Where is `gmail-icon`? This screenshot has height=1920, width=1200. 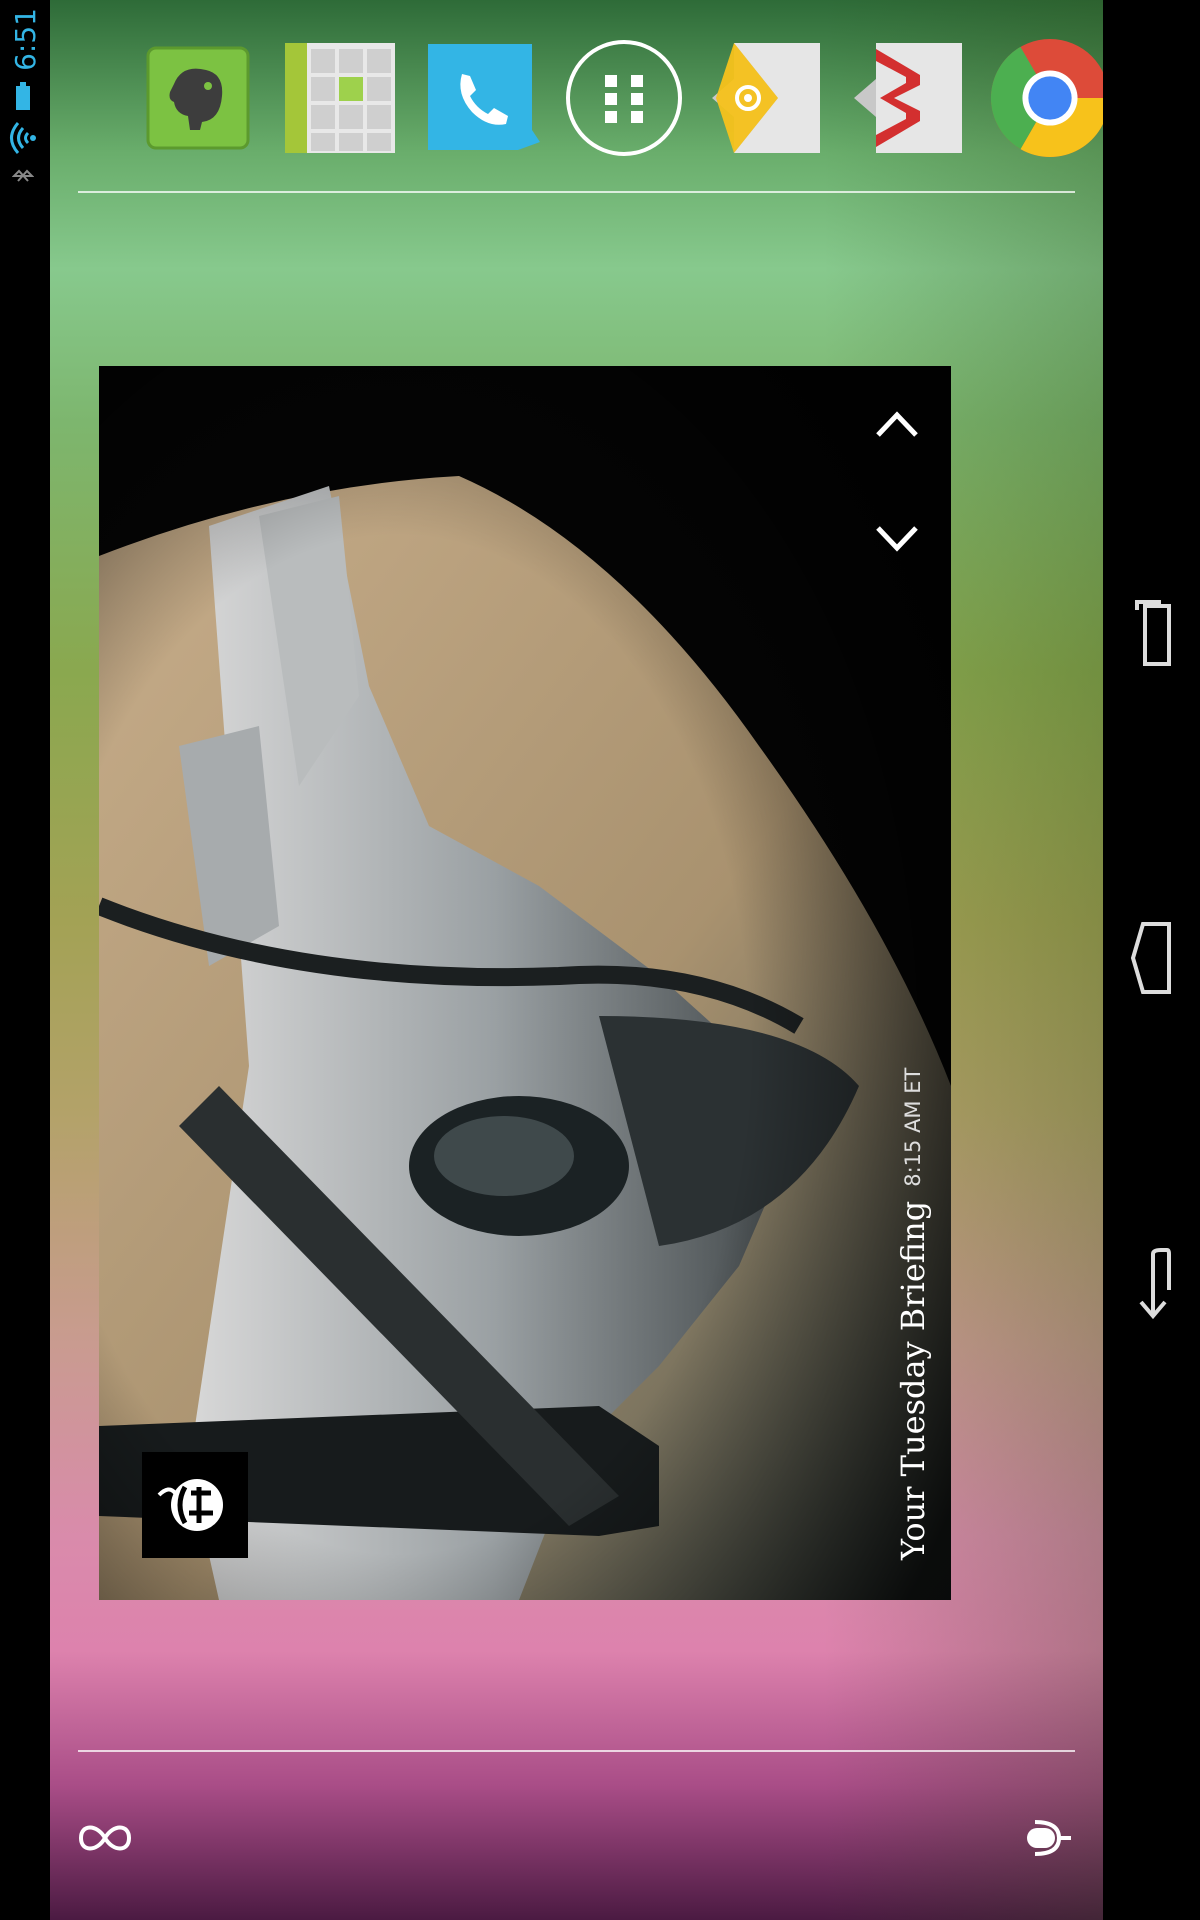 gmail-icon is located at coordinates (908, 98).